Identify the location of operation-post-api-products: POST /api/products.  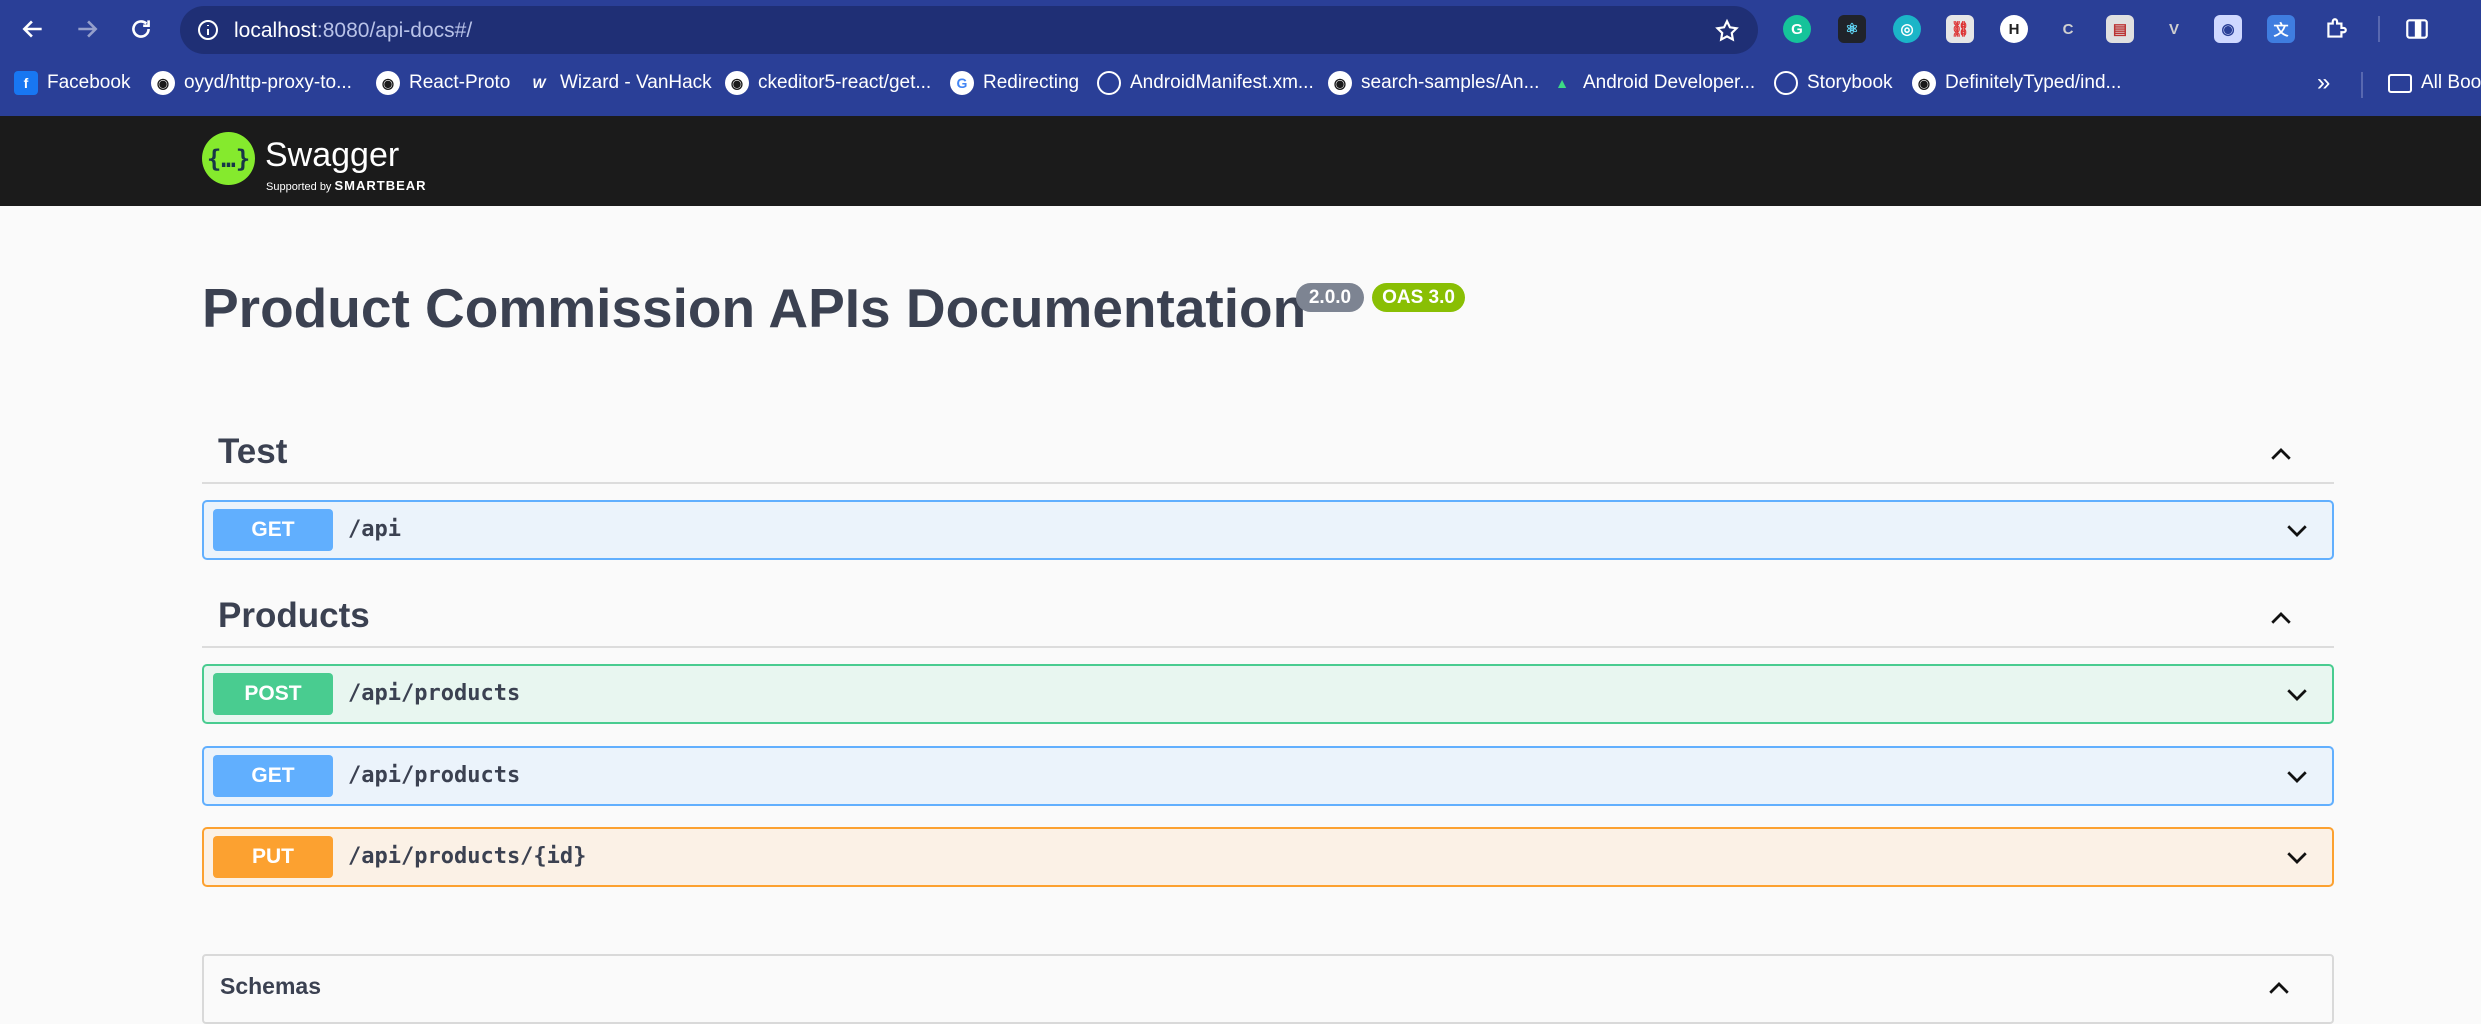
(1268, 694).